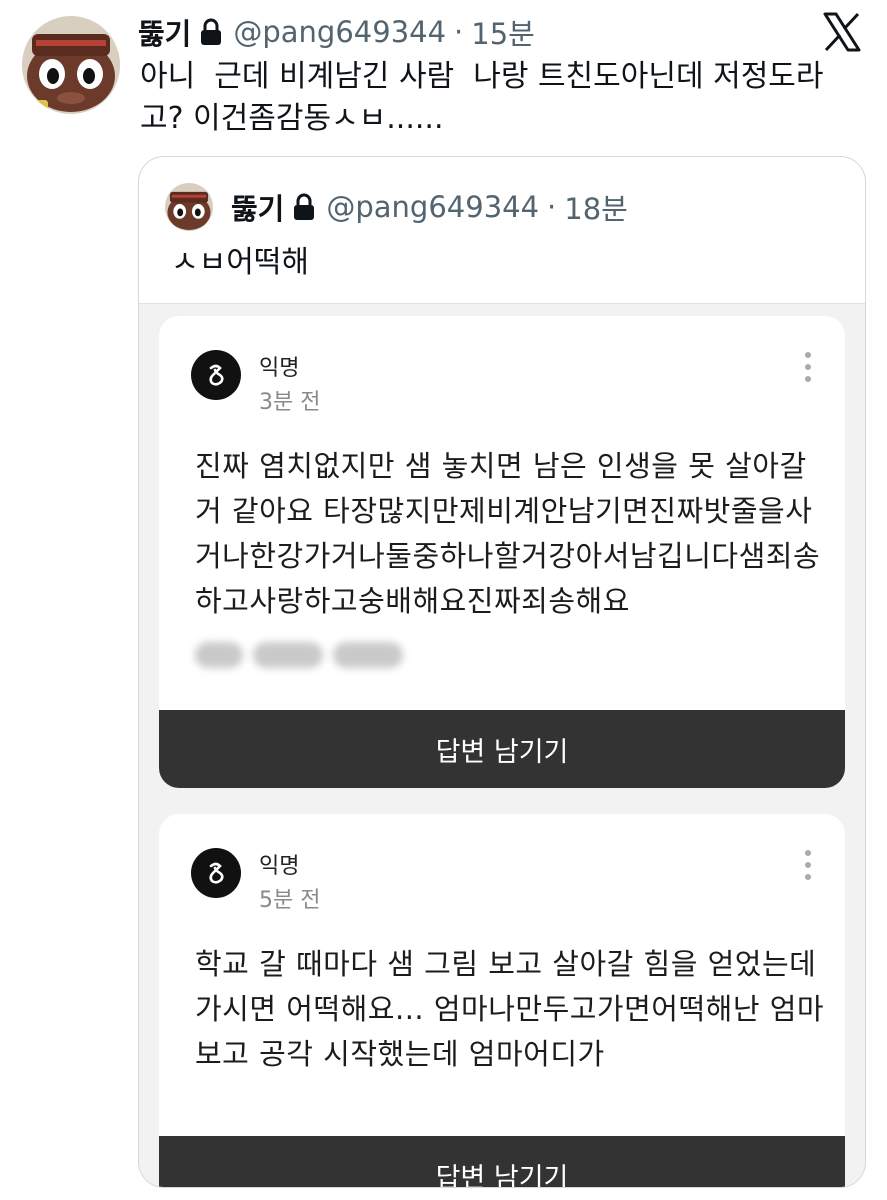 This screenshot has height=1200, width=887. Describe the element at coordinates (503, 32) in the screenshot. I see `tweet-timestamp: 15분` at that location.